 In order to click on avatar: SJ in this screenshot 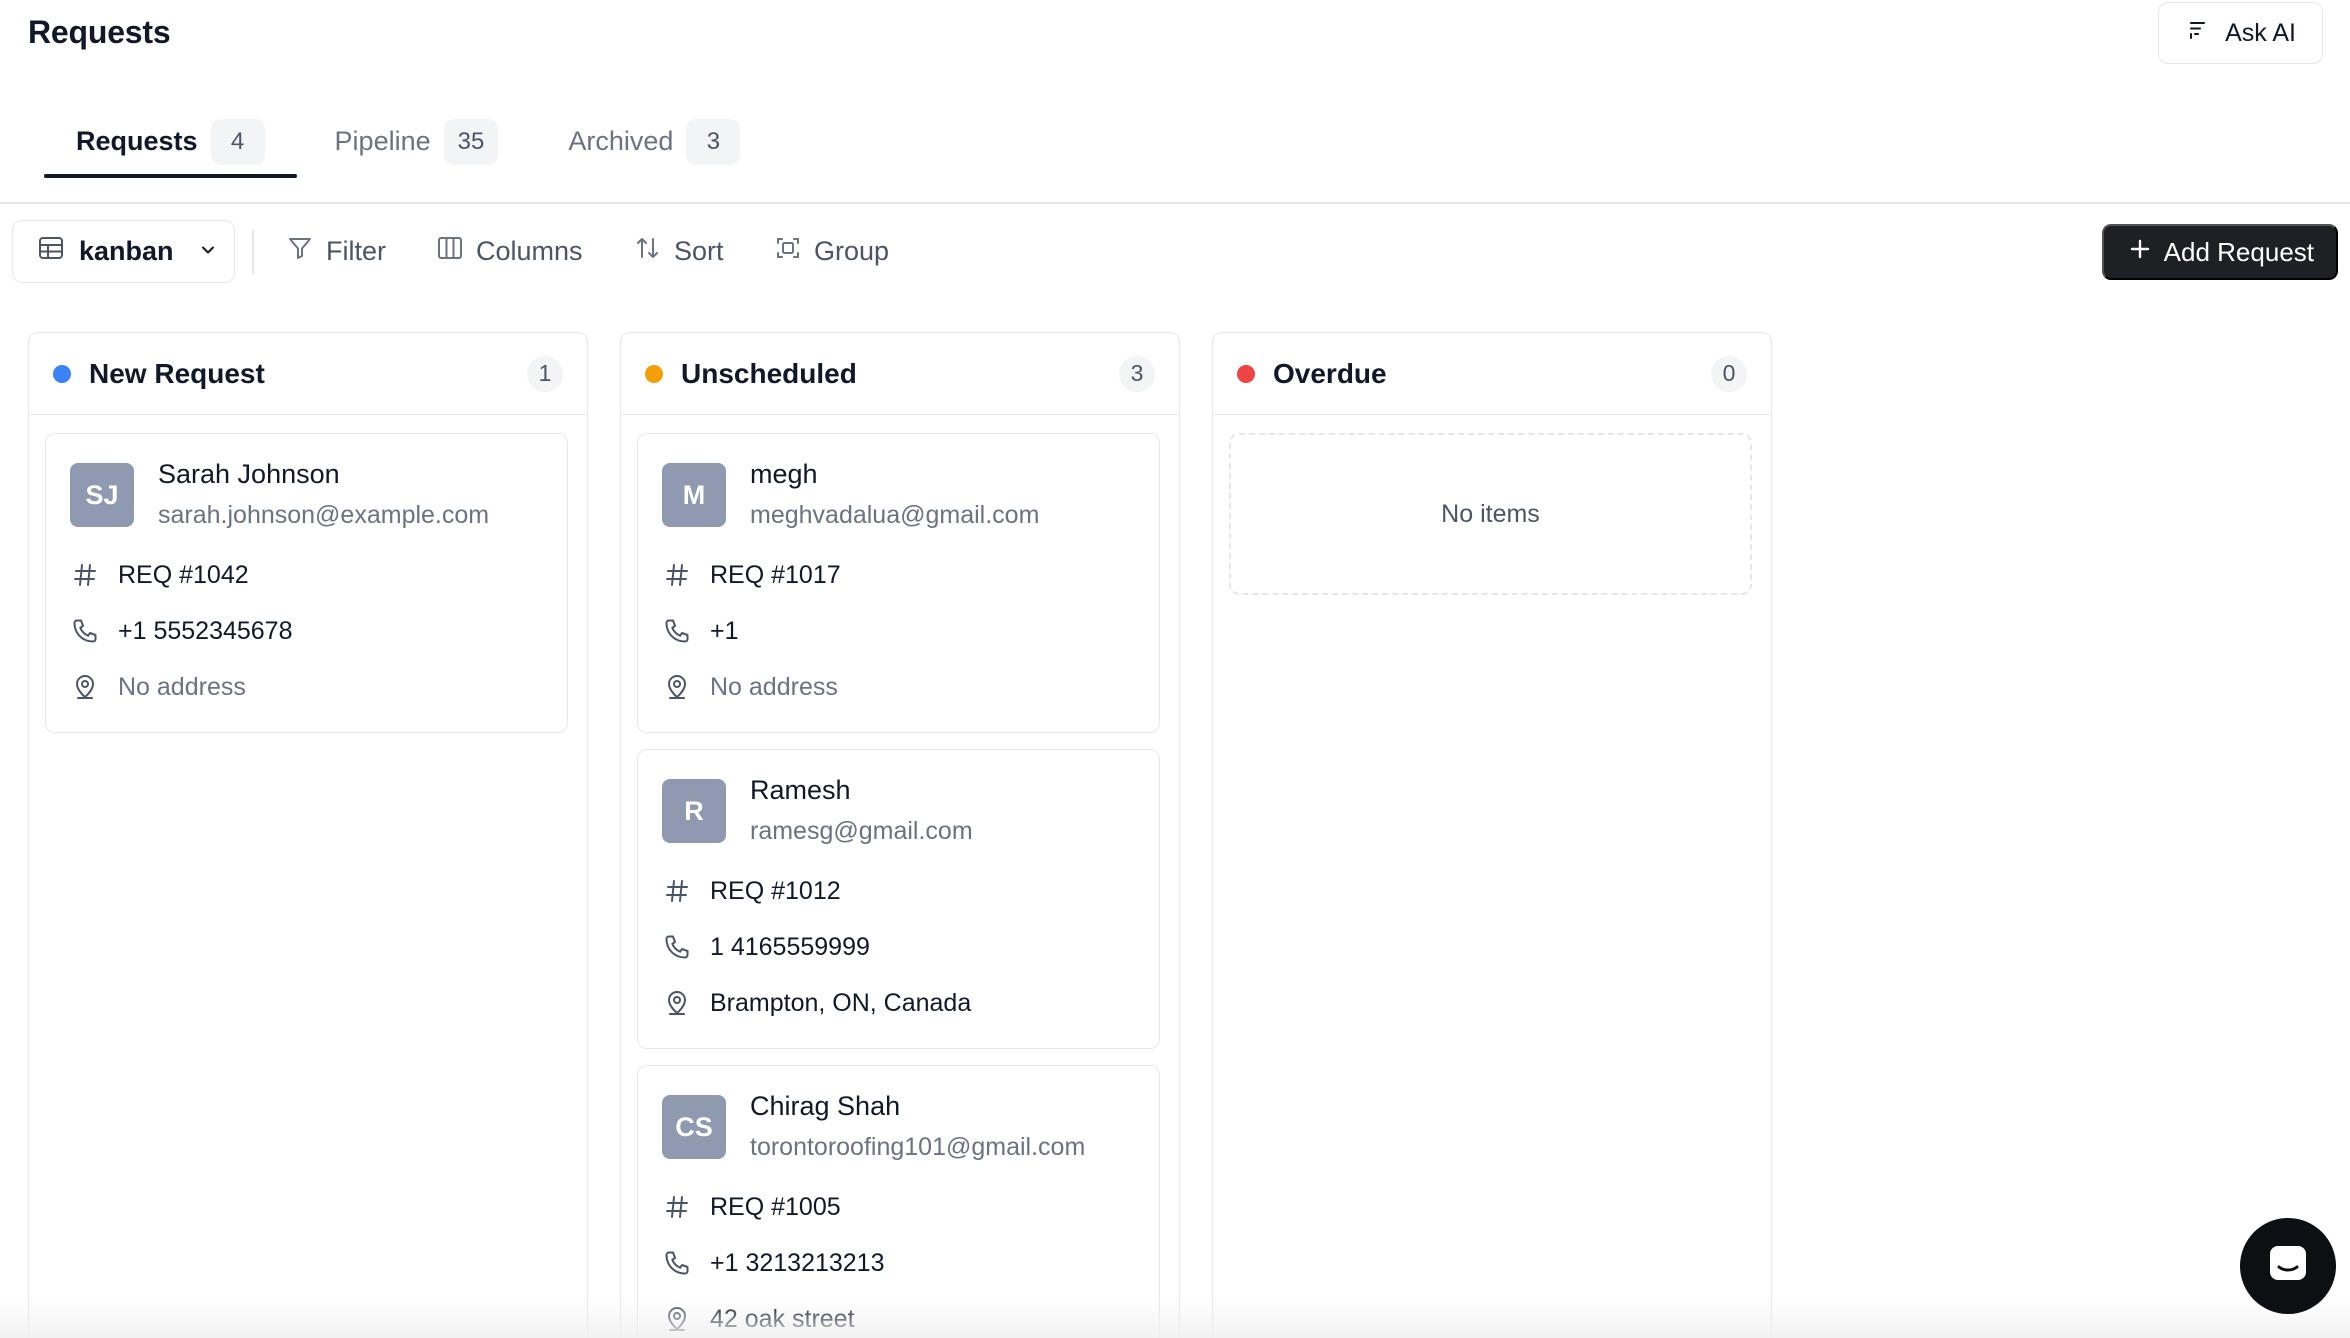, I will do `click(102, 495)`.